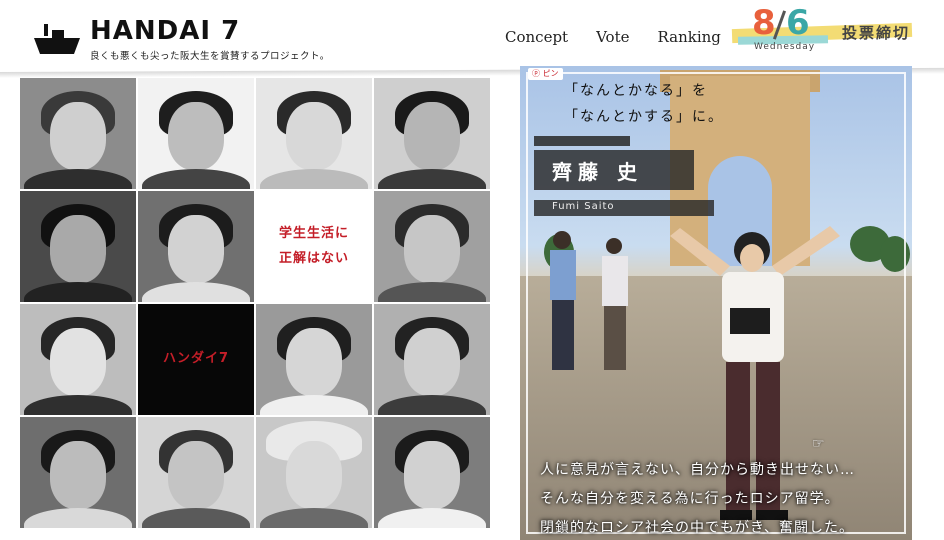 This screenshot has width=944, height=540. Describe the element at coordinates (785, 47) in the screenshot. I see `deadline-weekday: Wednesday` at that location.